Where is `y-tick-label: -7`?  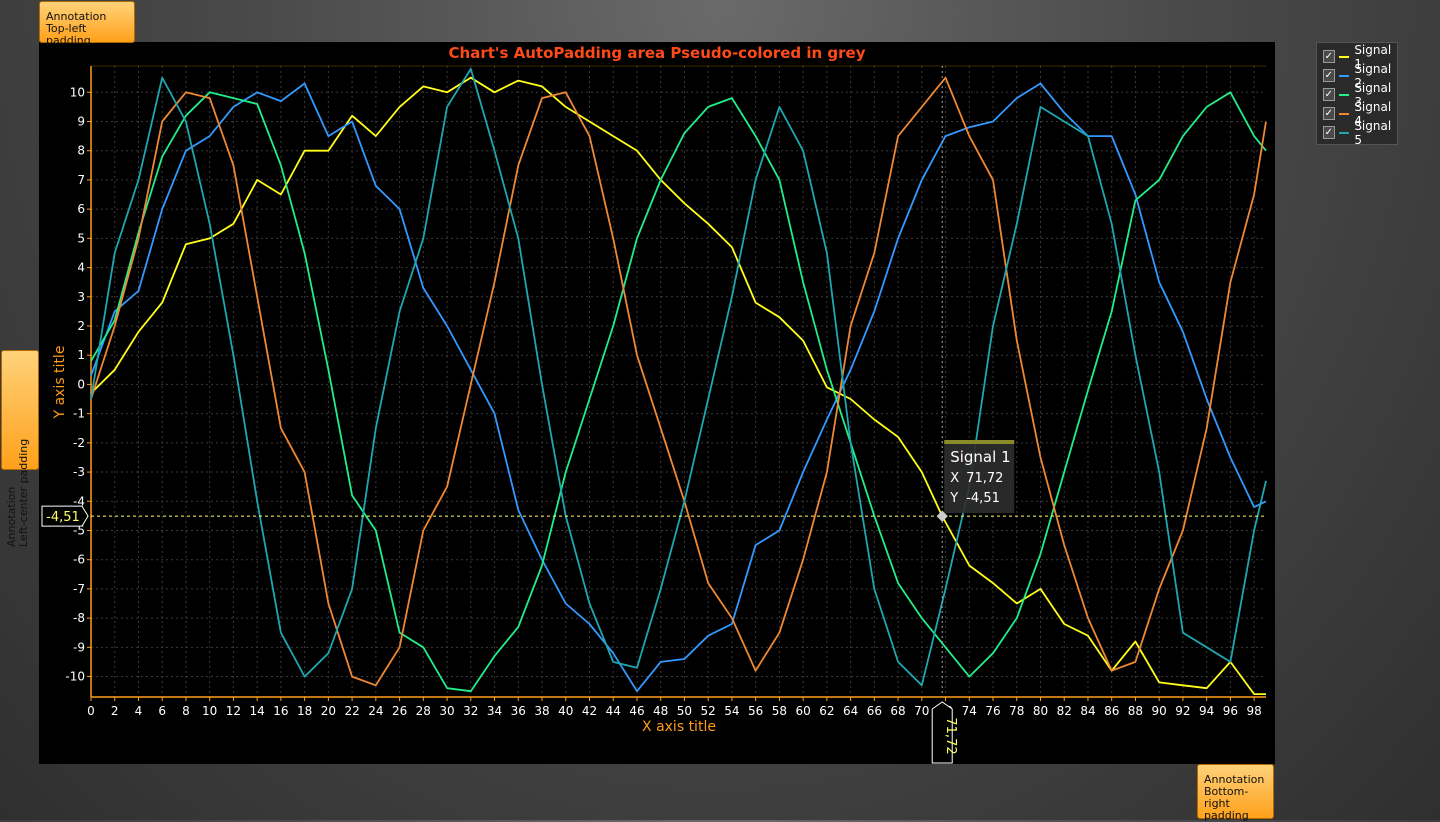
y-tick-label: -7 is located at coordinates (79, 589).